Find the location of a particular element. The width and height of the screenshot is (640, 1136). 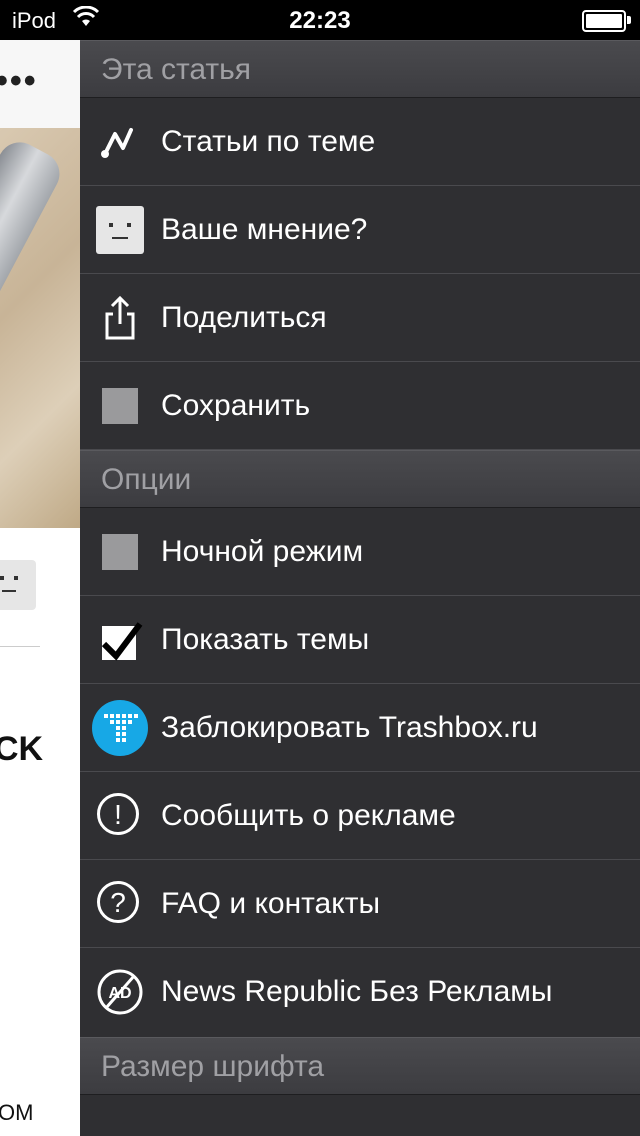

menu-item-block-trashbox: Заблокировать Trashbox.ru is located at coordinates (360, 728).